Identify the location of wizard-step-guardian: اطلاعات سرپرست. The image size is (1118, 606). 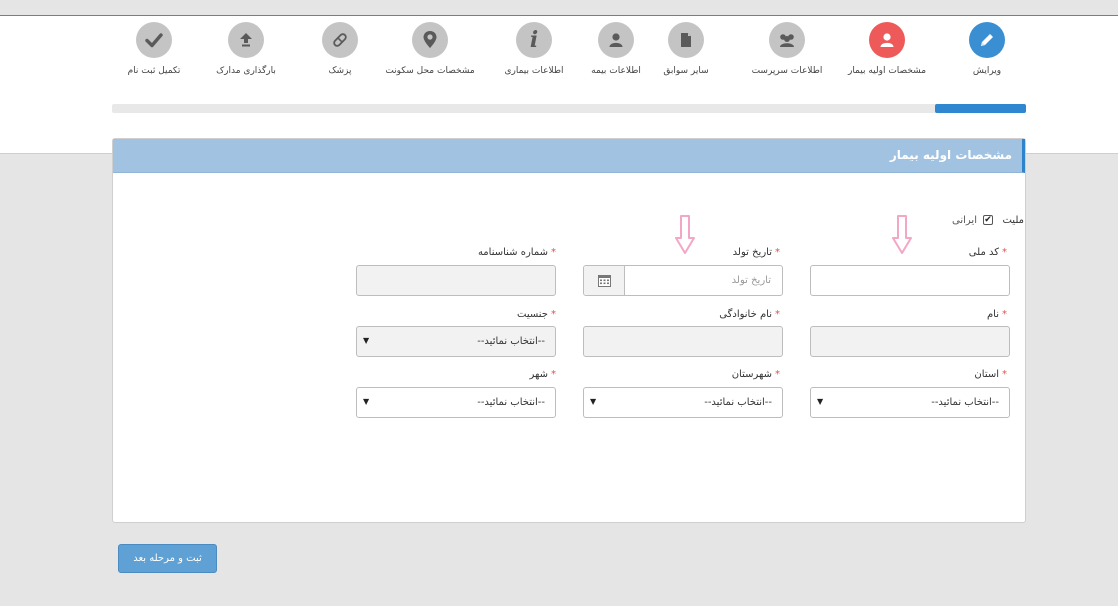
(787, 49).